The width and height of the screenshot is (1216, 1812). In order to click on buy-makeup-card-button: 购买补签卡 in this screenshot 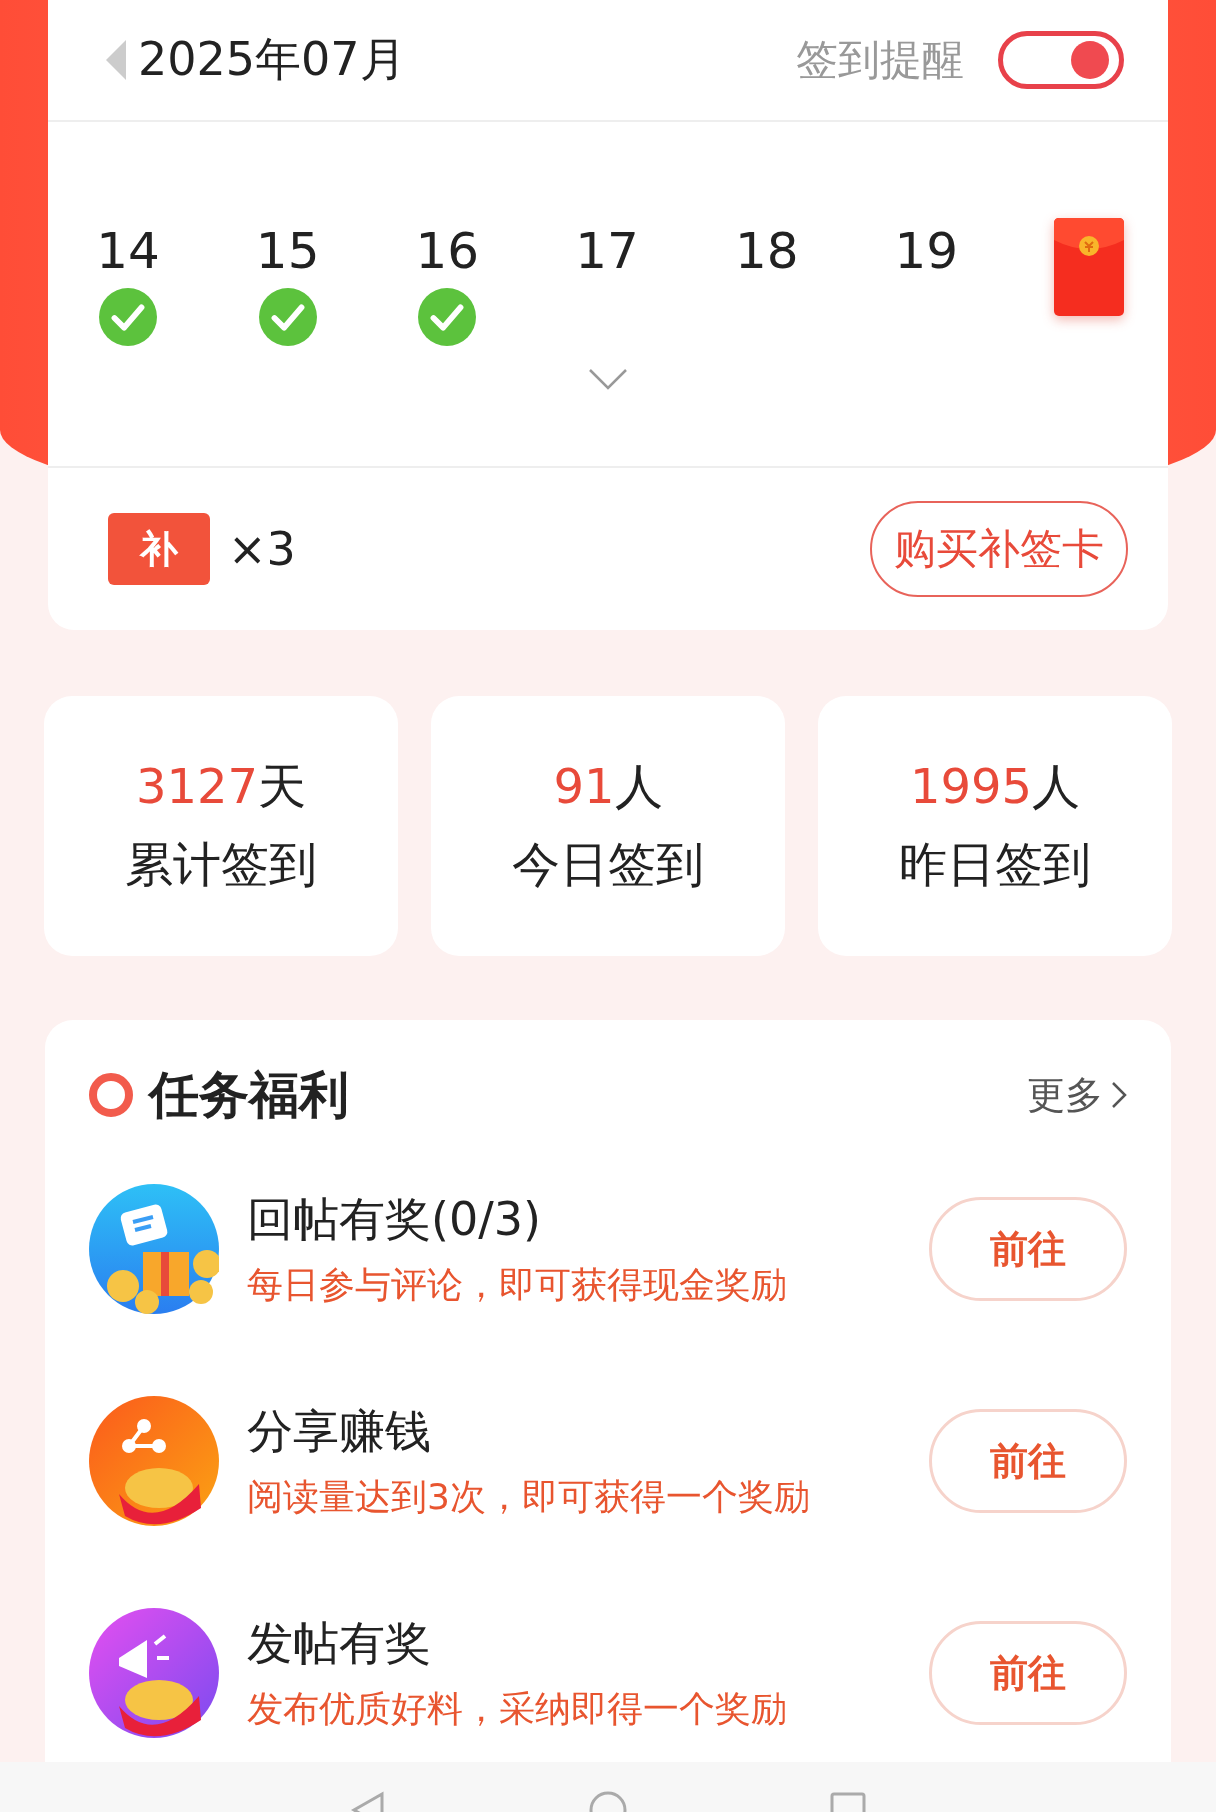, I will do `click(999, 549)`.